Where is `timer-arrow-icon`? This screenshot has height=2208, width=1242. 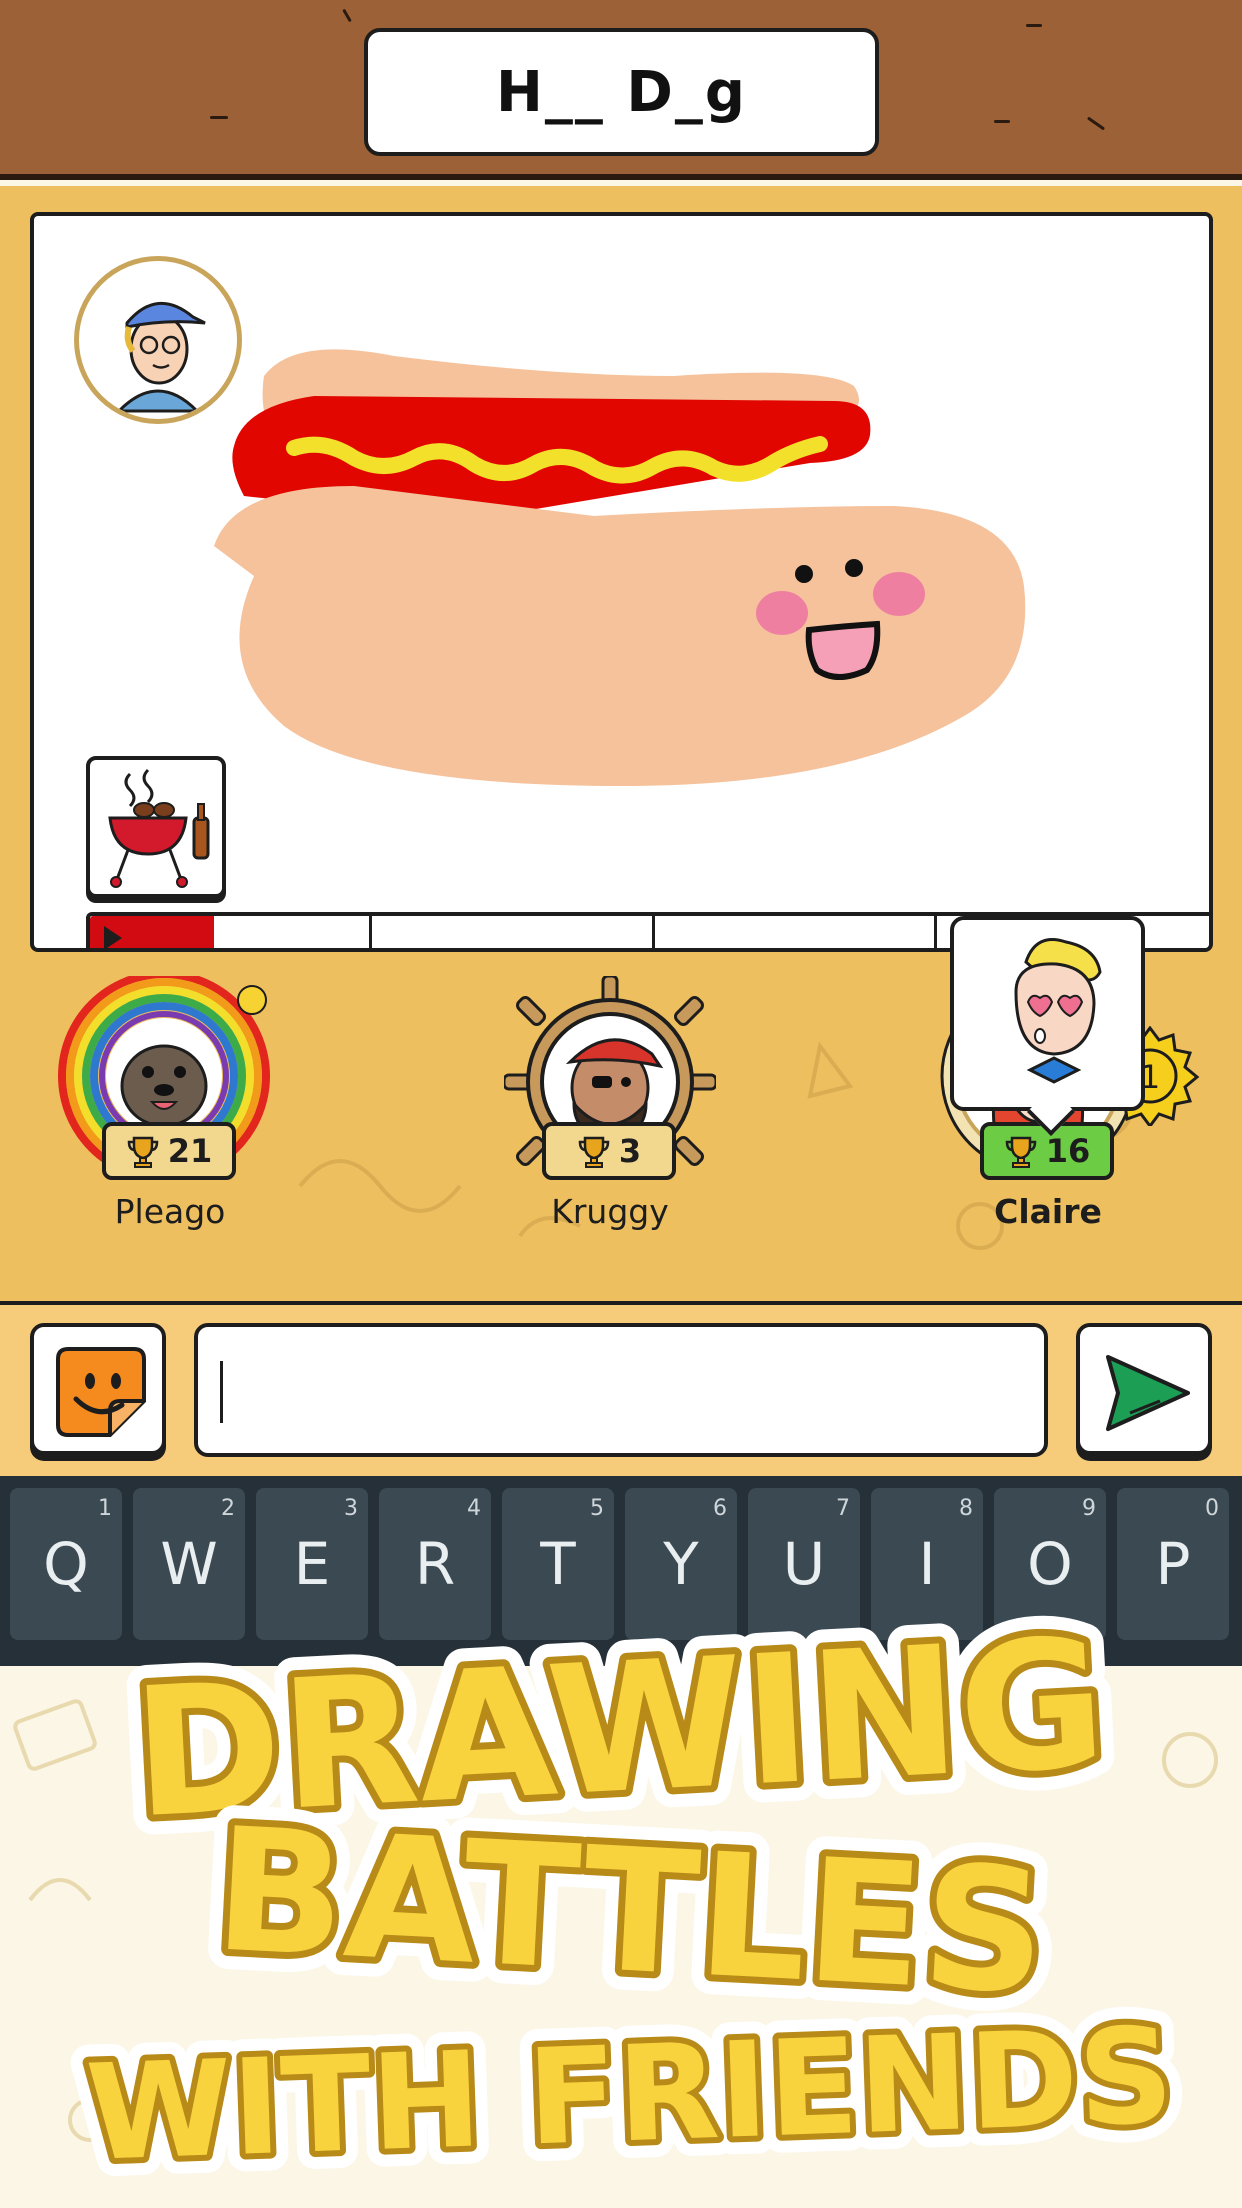 timer-arrow-icon is located at coordinates (113, 937).